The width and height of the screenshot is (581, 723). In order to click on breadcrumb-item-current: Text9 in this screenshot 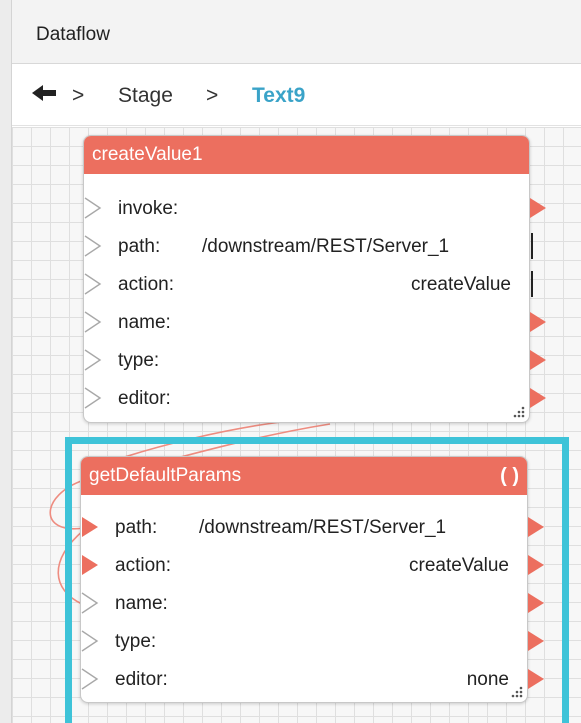, I will do `click(278, 96)`.